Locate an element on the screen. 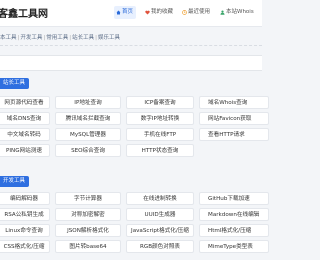 This screenshot has width=320, height=260. tool-link: 中文域名转码 is located at coordinates (25, 134).